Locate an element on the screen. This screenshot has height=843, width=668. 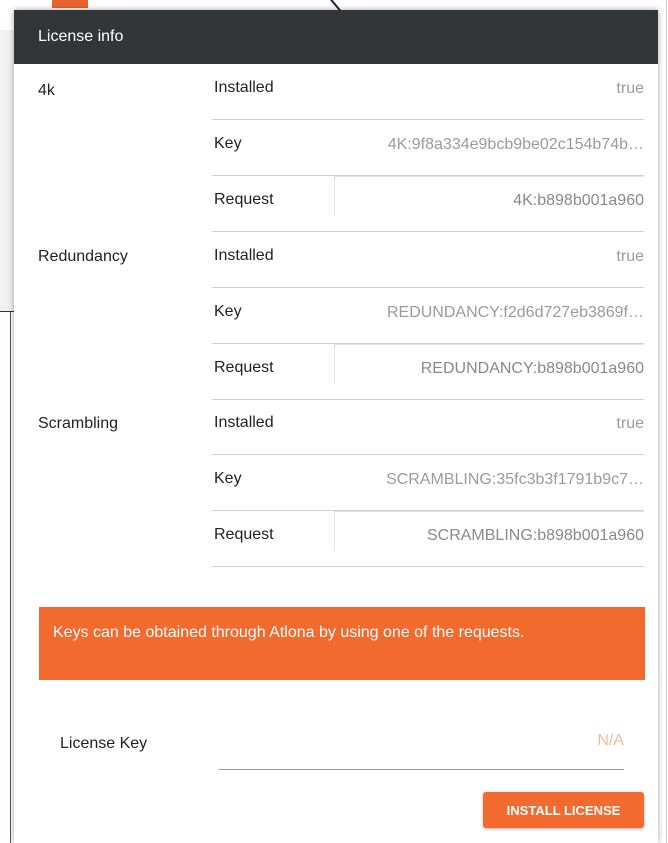
license-name-scrambling: Scrambling is located at coordinates (78, 423).